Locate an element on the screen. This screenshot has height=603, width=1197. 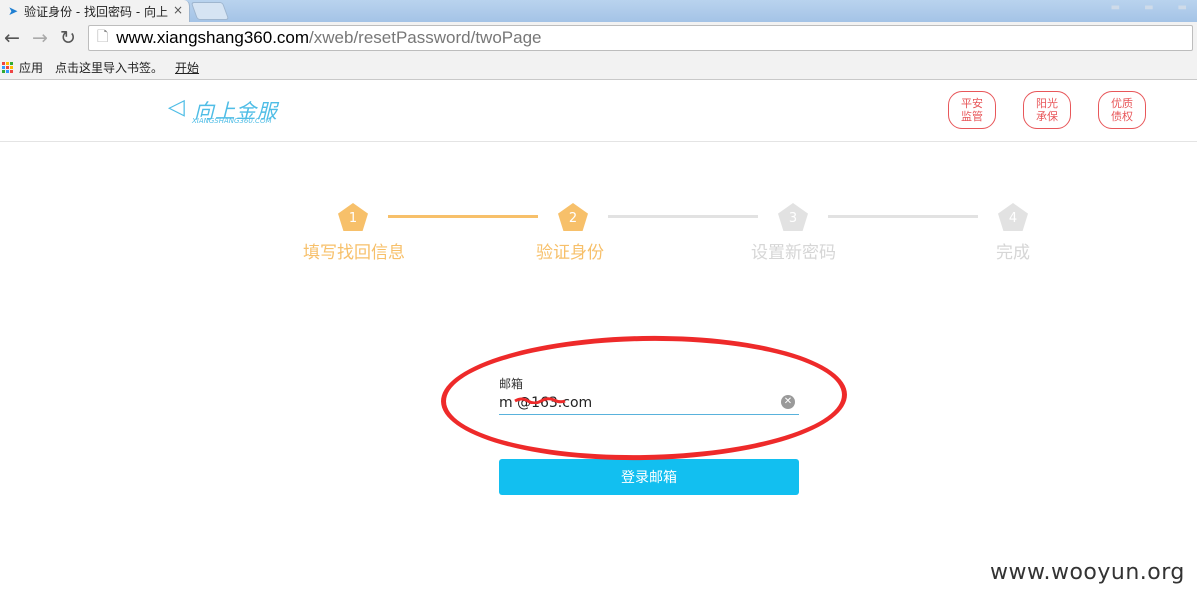
tab-title: 验证身份 - 找回密码 - 向上 is located at coordinates (96, 11).